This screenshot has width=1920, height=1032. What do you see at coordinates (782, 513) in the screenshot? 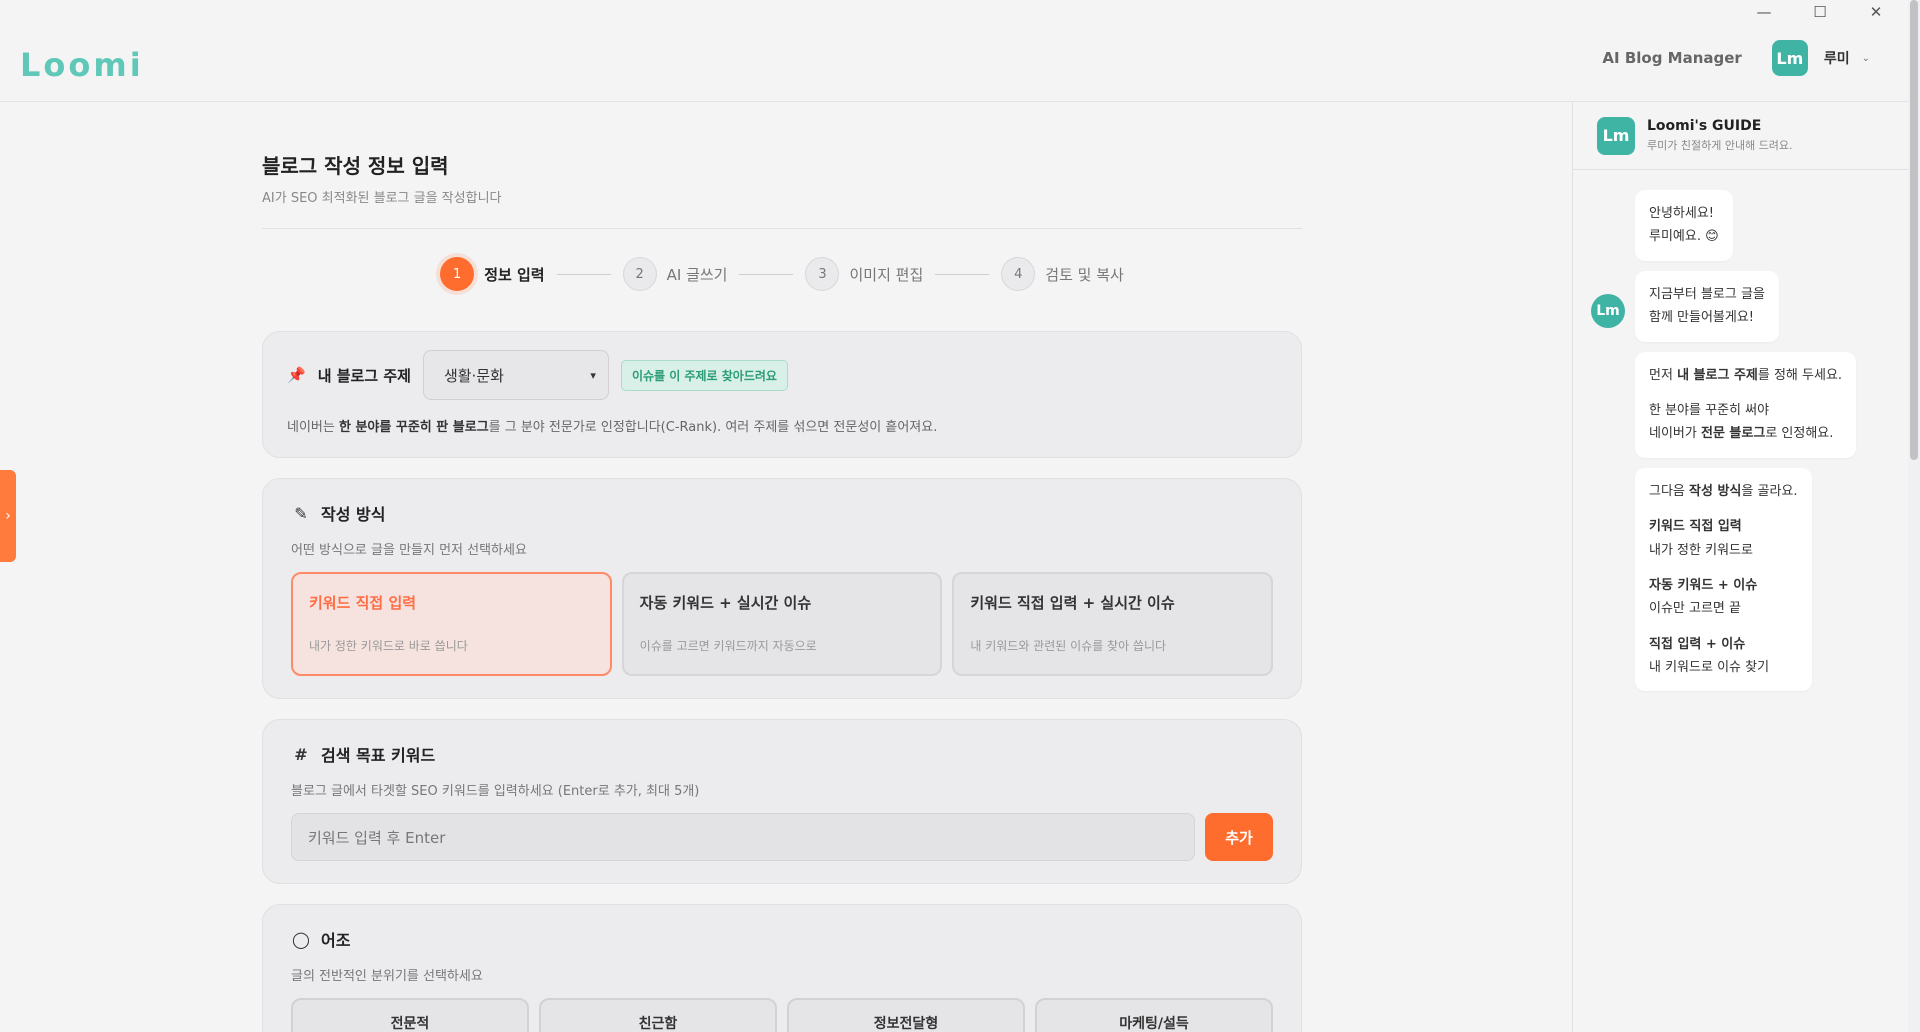
I see `section-title: ✎ 작성 방식` at bounding box center [782, 513].